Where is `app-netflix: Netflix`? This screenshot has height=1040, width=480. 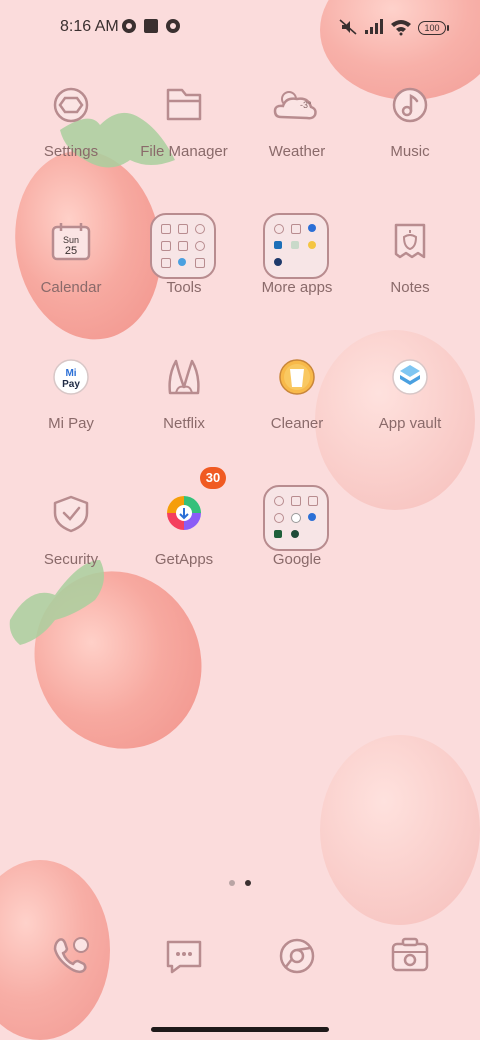 app-netflix: Netflix is located at coordinates (184, 417).